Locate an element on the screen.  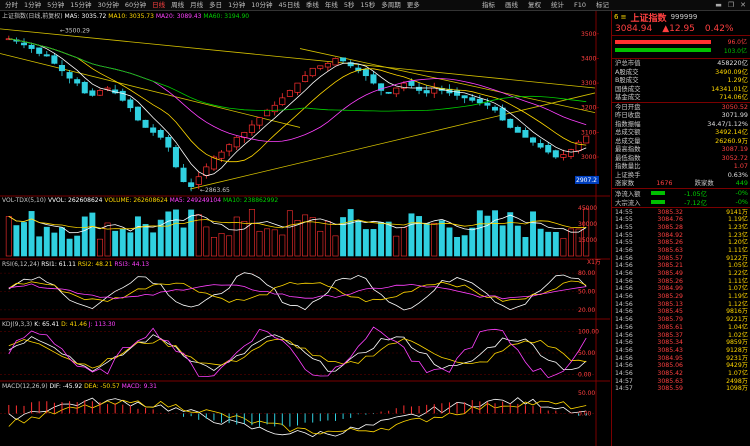
period-tab: 60分钟 is located at coordinates (135, 5).